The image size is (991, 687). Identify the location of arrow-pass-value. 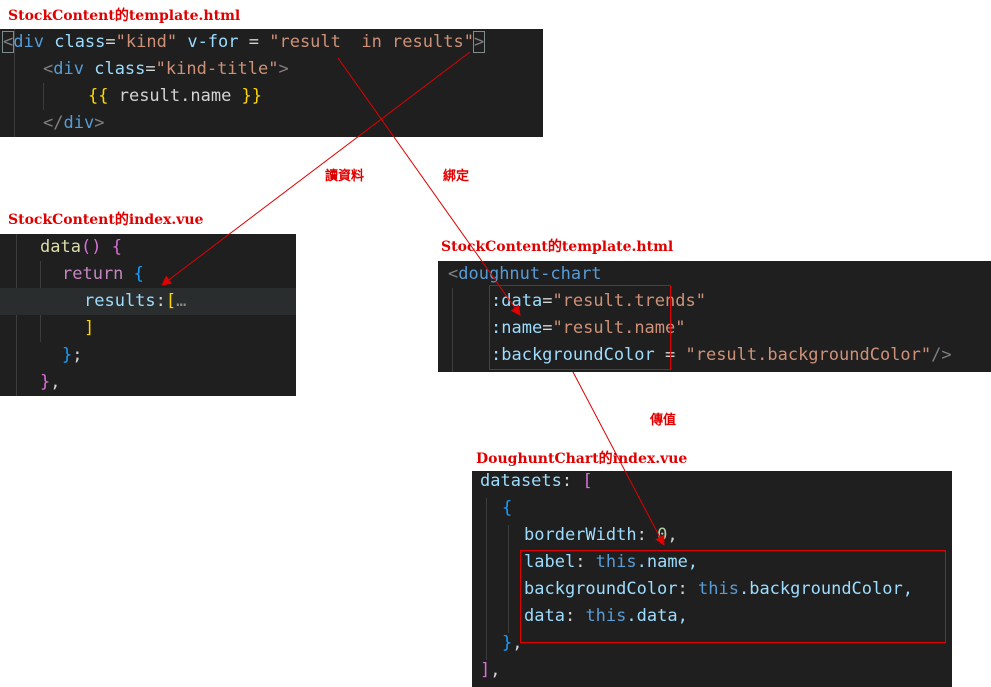
(618, 458).